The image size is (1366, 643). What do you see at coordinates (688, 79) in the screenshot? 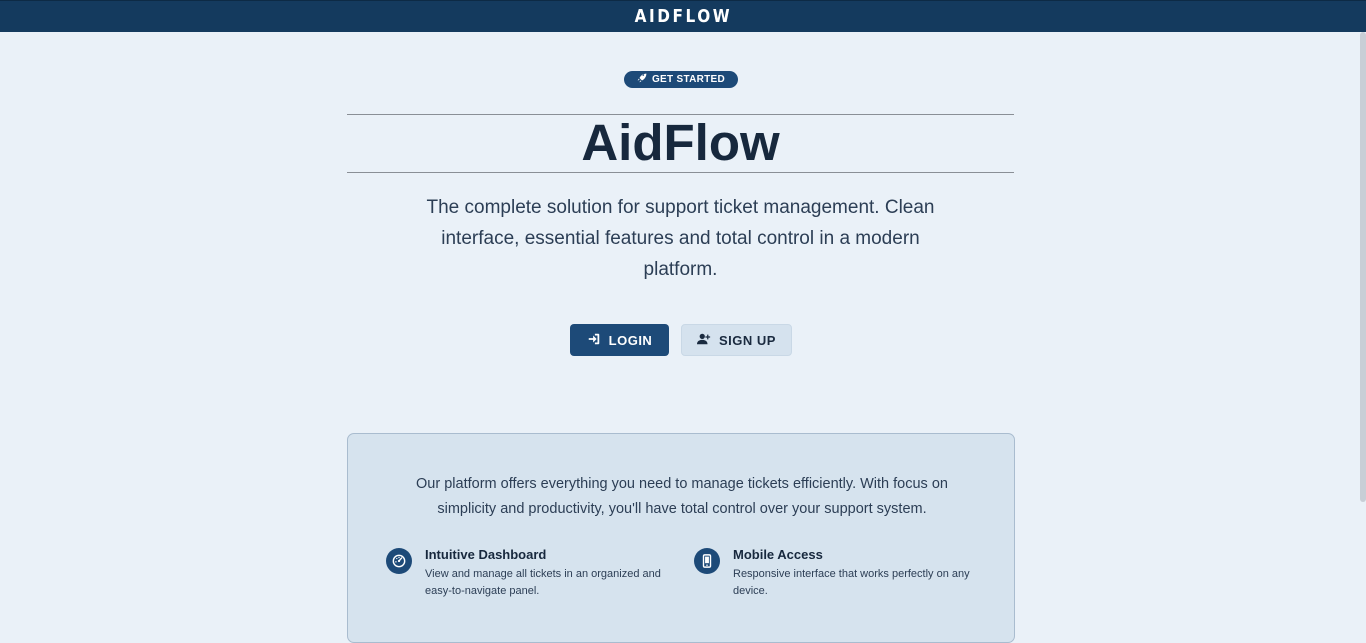
I see `badge-label: GET STARTED` at bounding box center [688, 79].